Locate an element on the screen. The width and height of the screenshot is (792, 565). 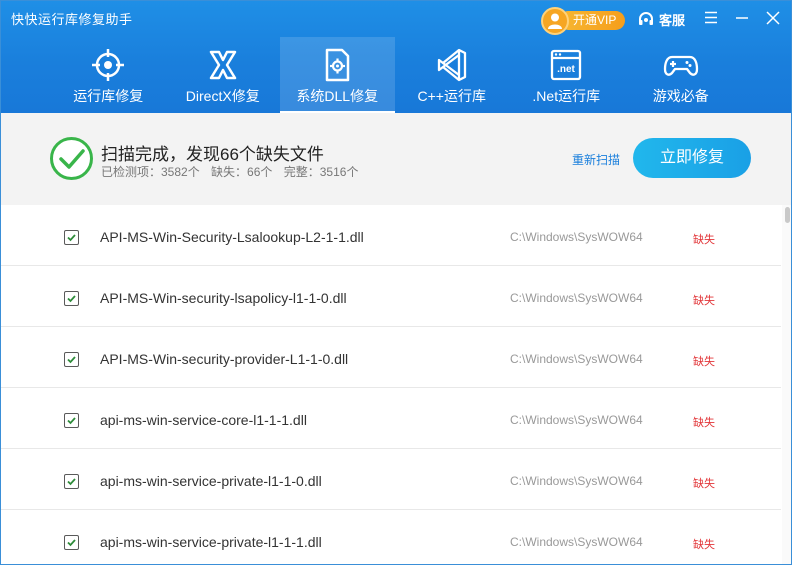
tab-cpp-runtime: C++运行库 is located at coordinates (452, 75).